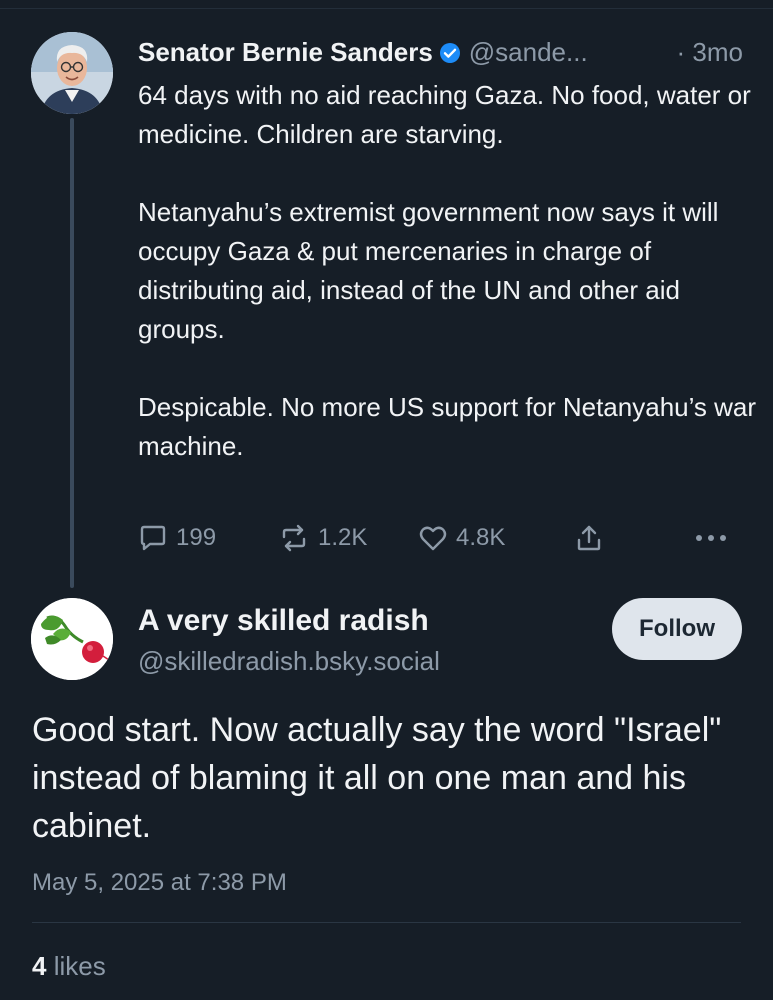 This screenshot has width=773, height=1000. I want to click on share-button, so click(589, 538).